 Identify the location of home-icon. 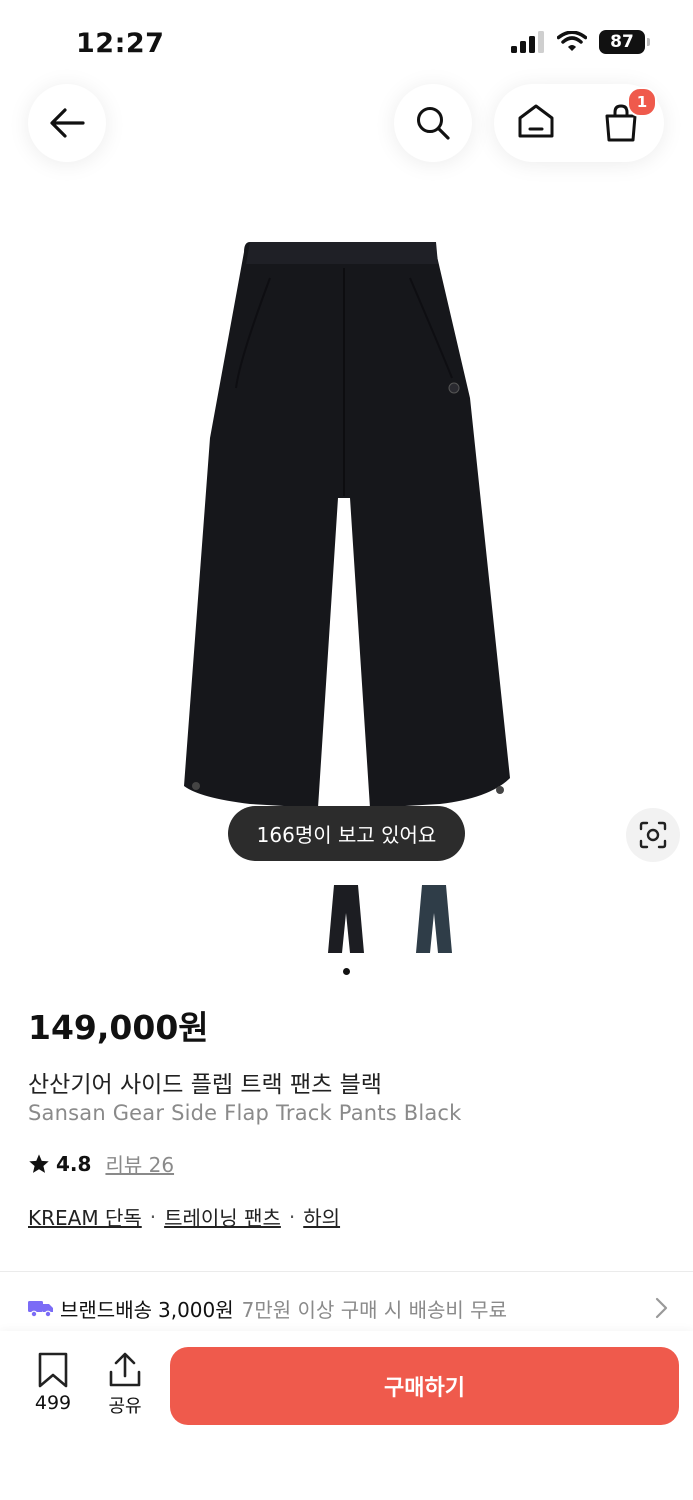
(536, 121).